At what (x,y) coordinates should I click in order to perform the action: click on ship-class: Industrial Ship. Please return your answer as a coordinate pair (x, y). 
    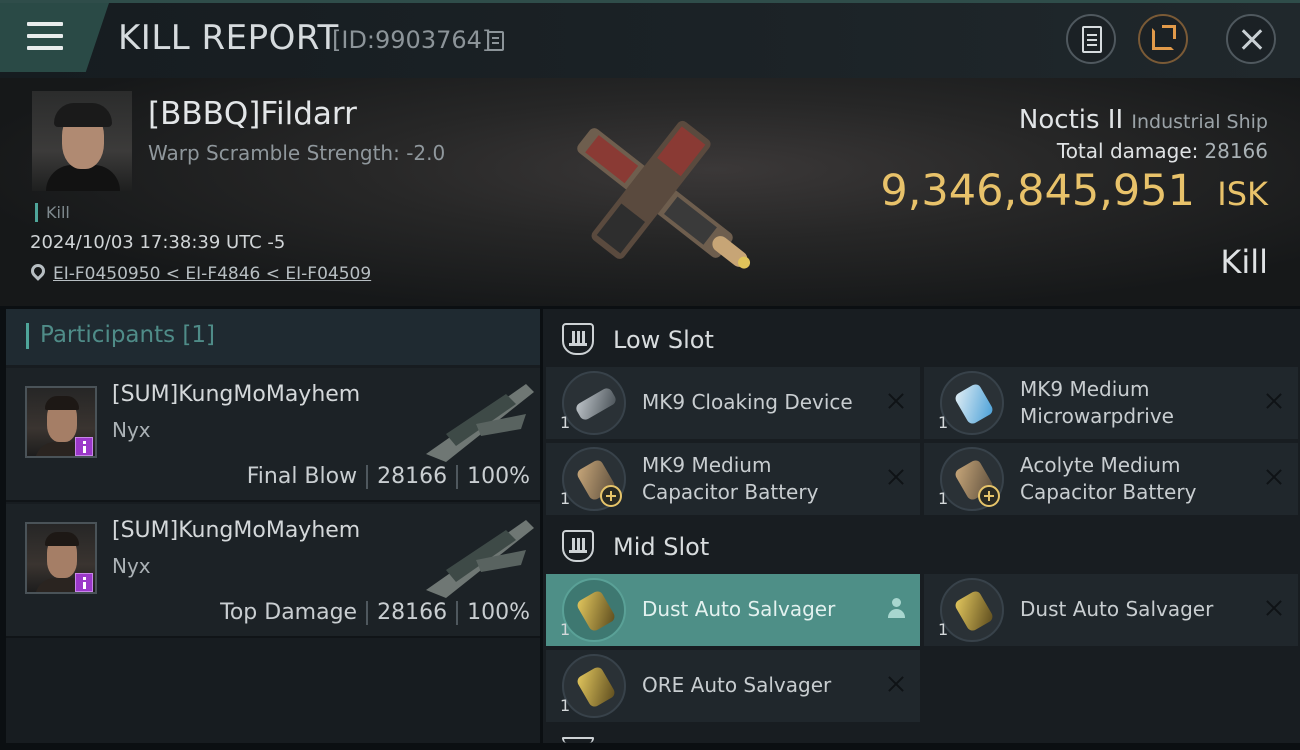
    Looking at the image, I should click on (1199, 122).